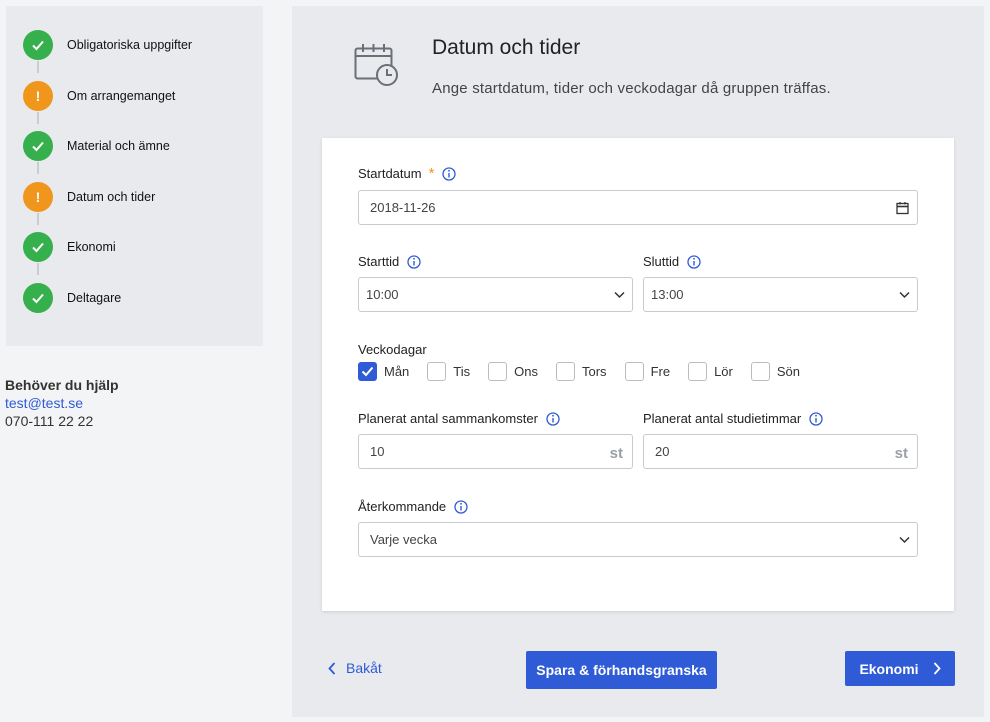 The height and width of the screenshot is (722, 990). Describe the element at coordinates (118, 146) in the screenshot. I see `step-label: Material och ämne` at that location.